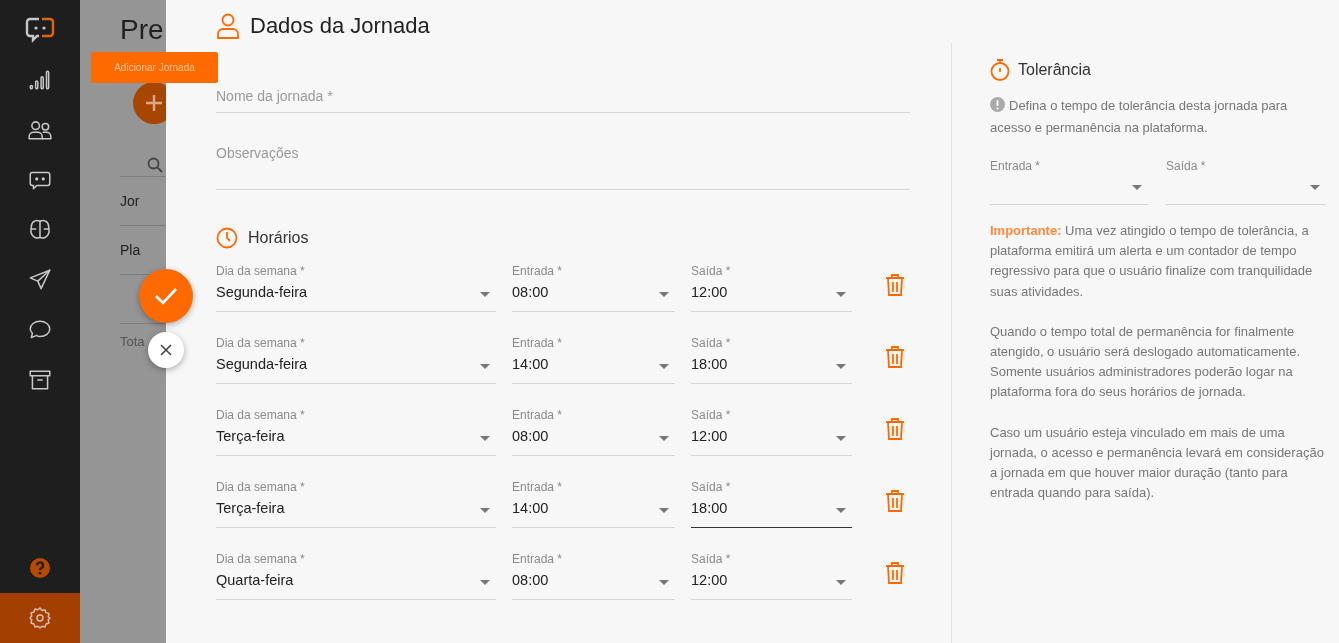  What do you see at coordinates (40, 568) in the screenshot?
I see `help-icon` at bounding box center [40, 568].